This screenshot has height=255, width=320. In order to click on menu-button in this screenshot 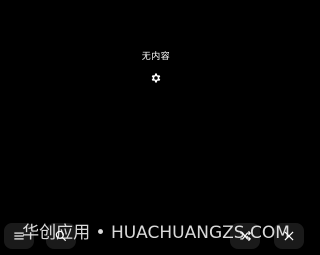, I will do `click(19, 236)`.